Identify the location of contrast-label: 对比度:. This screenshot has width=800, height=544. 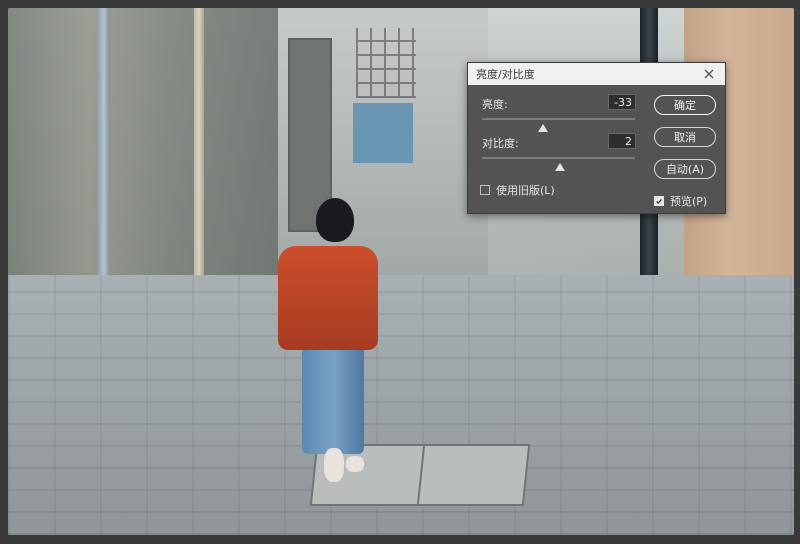
(500, 143).